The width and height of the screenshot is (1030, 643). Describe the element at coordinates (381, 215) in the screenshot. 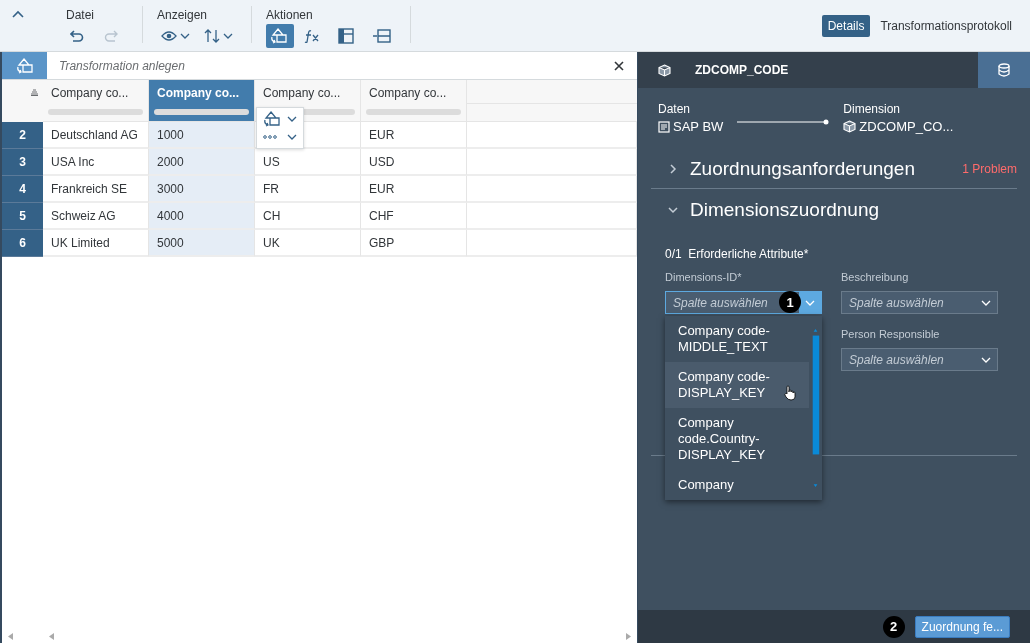

I see `table-cell: CHF` at that location.